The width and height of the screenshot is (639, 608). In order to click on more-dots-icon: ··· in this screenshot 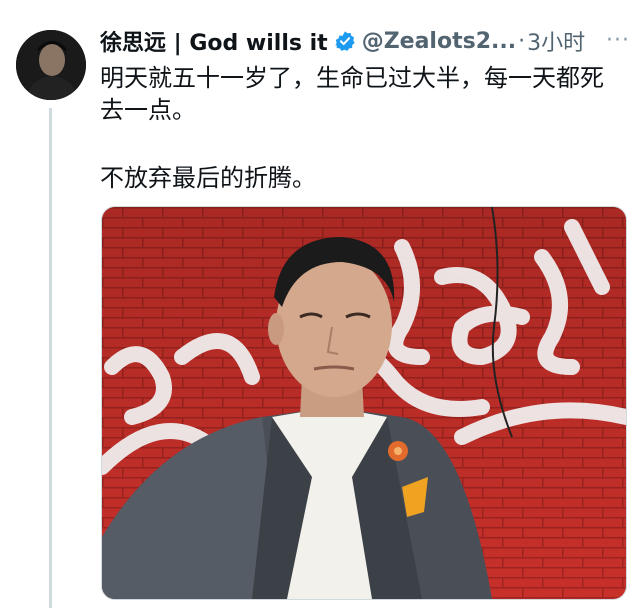, I will do `click(618, 40)`.